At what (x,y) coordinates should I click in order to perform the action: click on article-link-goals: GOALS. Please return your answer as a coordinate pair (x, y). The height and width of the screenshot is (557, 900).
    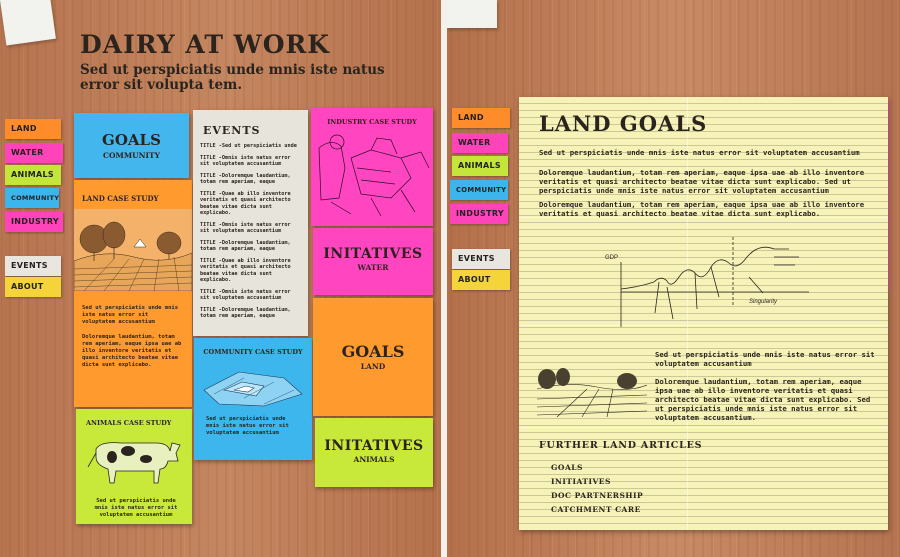
    Looking at the image, I should click on (567, 467).